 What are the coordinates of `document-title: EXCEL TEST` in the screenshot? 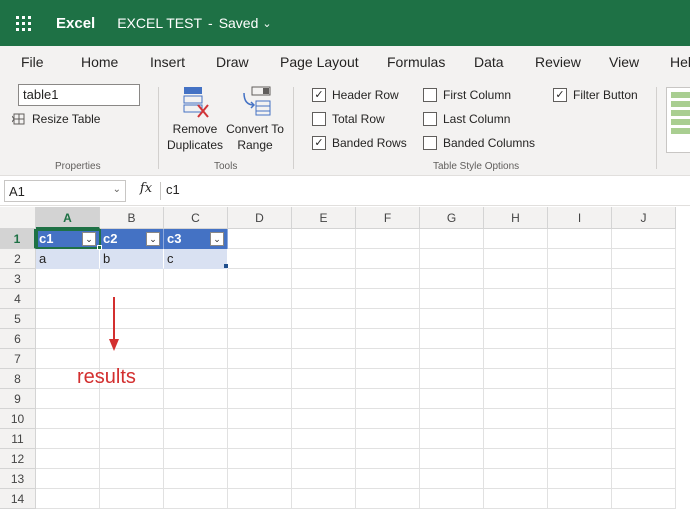 It's located at (159, 23).